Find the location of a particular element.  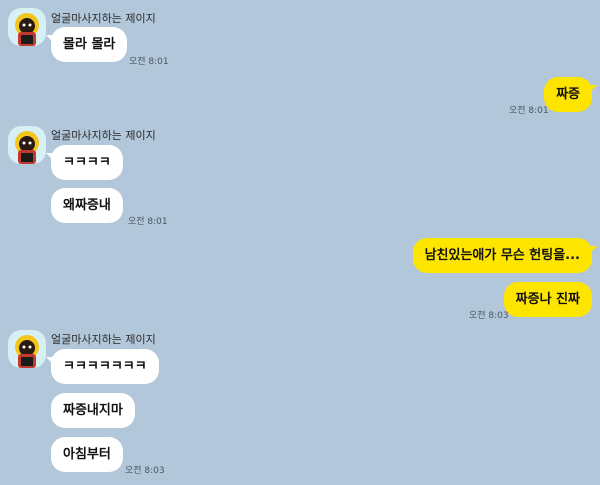

message-bubble: 짜증내지마 is located at coordinates (93, 410).